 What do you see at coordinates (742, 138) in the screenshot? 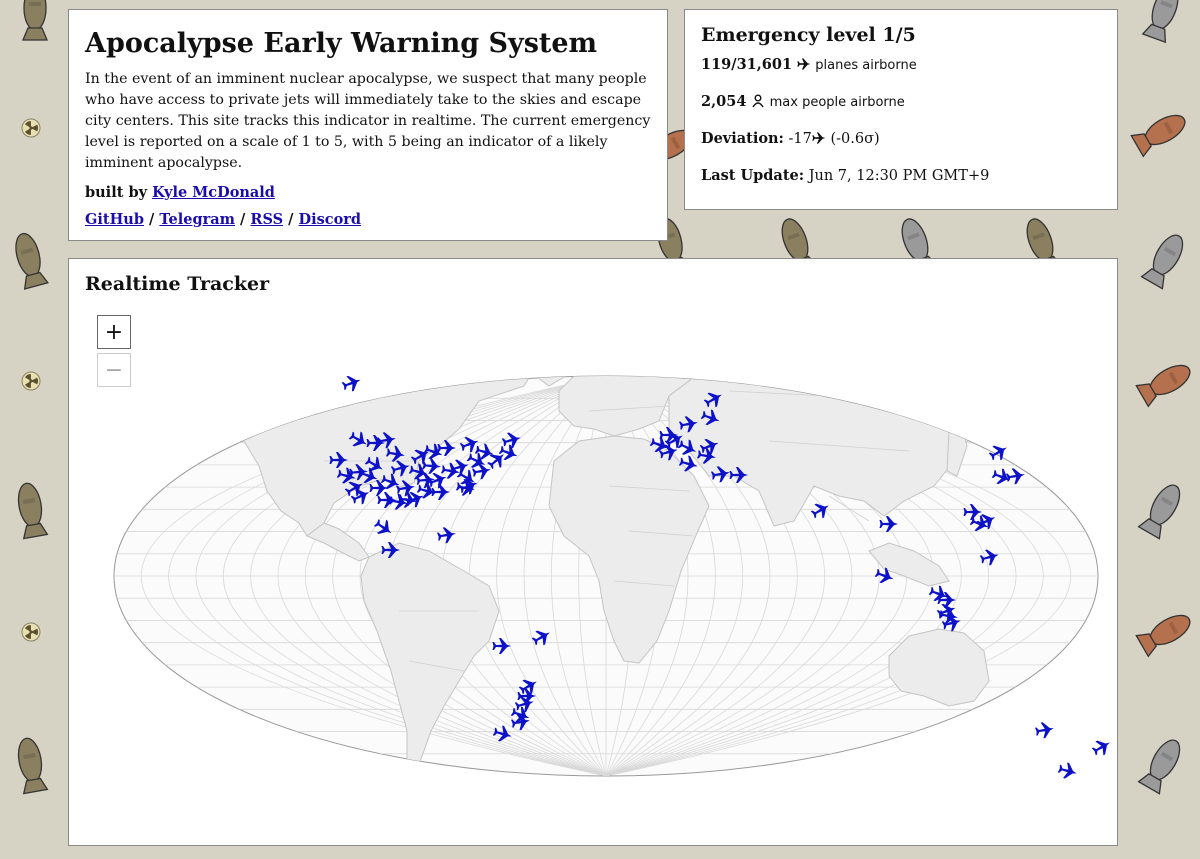
I see `deviation-label: Deviation:` at bounding box center [742, 138].